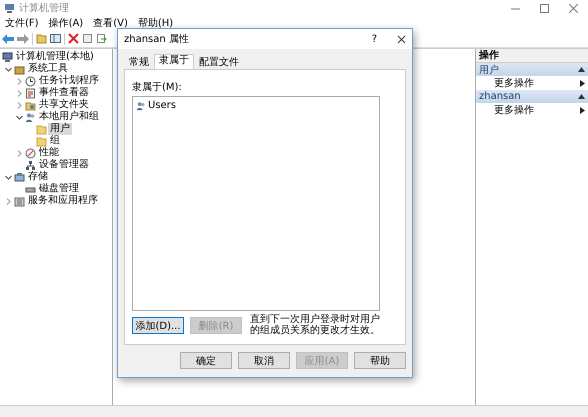  What do you see at coordinates (101, 38) in the screenshot?
I see `export-icon` at bounding box center [101, 38].